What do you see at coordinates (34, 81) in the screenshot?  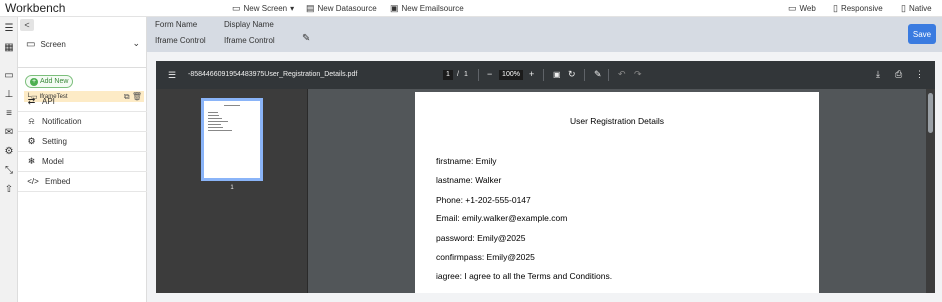 I see `plus-icon: +` at bounding box center [34, 81].